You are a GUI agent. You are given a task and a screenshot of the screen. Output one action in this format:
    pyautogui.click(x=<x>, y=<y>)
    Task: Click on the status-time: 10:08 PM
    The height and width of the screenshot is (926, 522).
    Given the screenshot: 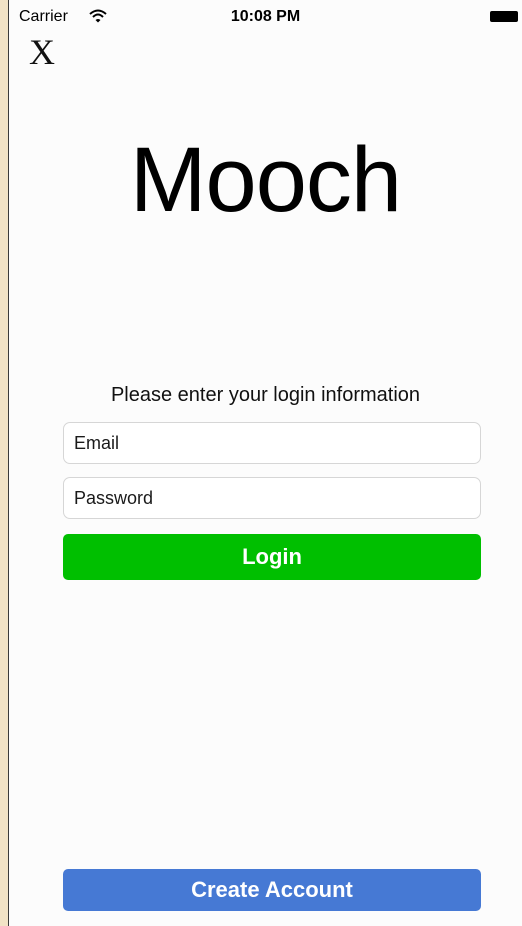 What is the action you would take?
    pyautogui.click(x=265, y=16)
    